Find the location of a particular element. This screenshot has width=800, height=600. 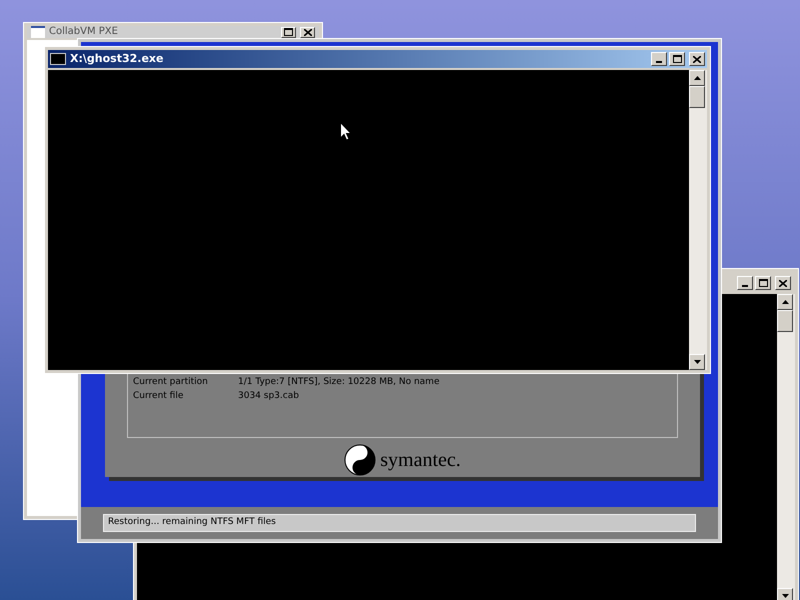

window-title: X:\ghost32.exe is located at coordinates (117, 58).